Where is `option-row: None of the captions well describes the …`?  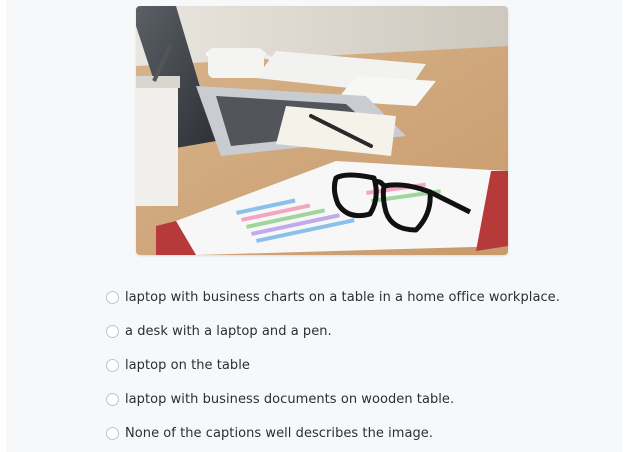
option-row: None of the captions well describes the … is located at coordinates (356, 433).